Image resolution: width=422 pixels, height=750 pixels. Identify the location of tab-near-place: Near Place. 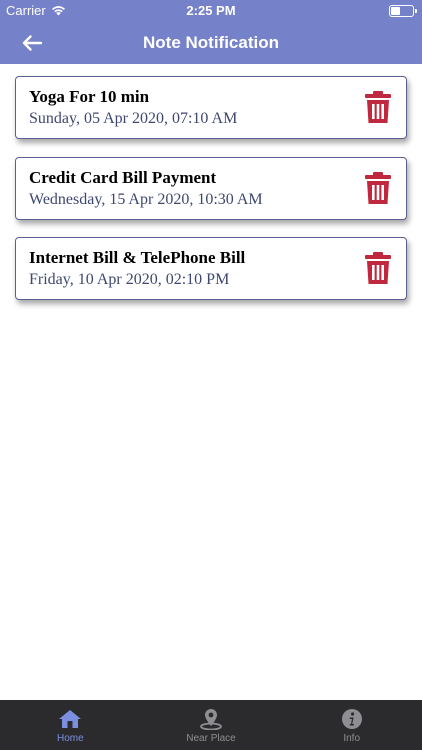
(211, 725).